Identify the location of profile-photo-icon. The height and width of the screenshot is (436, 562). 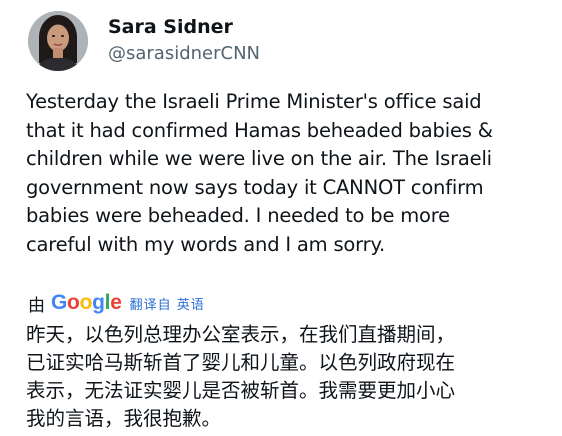
(58, 41).